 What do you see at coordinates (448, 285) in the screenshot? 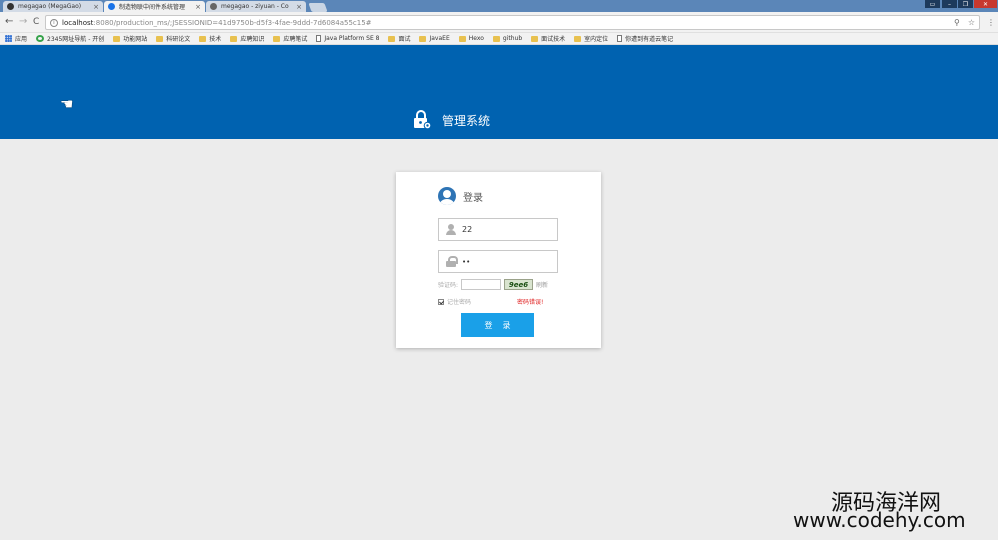
I see `captcha-label: 验证码:` at bounding box center [448, 285].